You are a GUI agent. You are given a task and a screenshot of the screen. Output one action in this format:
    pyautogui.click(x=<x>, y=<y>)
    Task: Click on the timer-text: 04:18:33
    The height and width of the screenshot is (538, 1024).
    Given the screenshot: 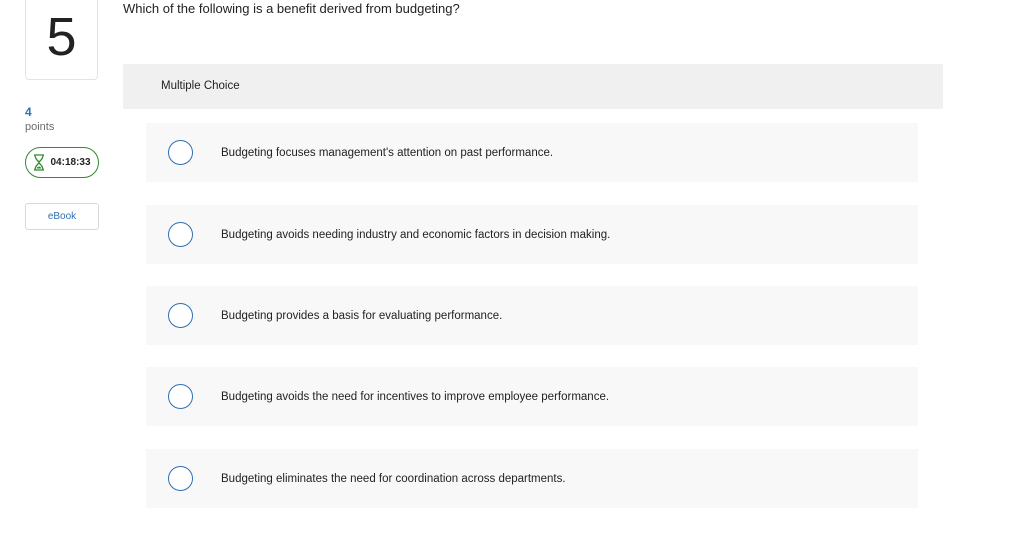 What is the action you would take?
    pyautogui.click(x=70, y=162)
    